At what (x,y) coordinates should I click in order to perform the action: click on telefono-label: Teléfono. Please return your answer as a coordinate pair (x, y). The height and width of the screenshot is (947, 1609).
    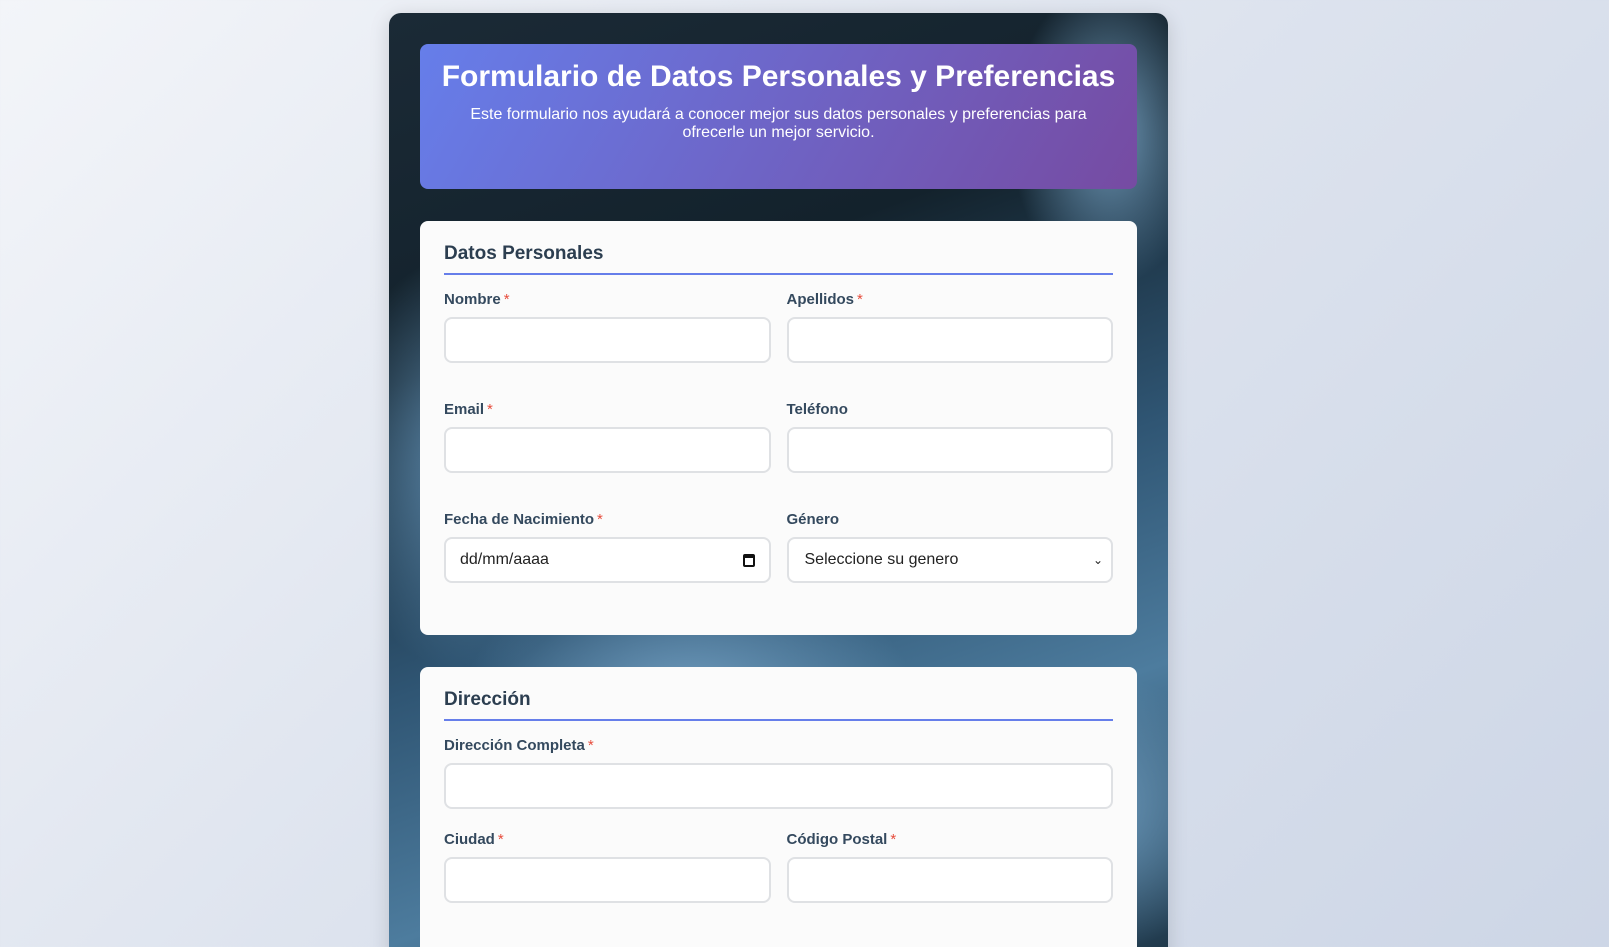
    Looking at the image, I should click on (817, 409).